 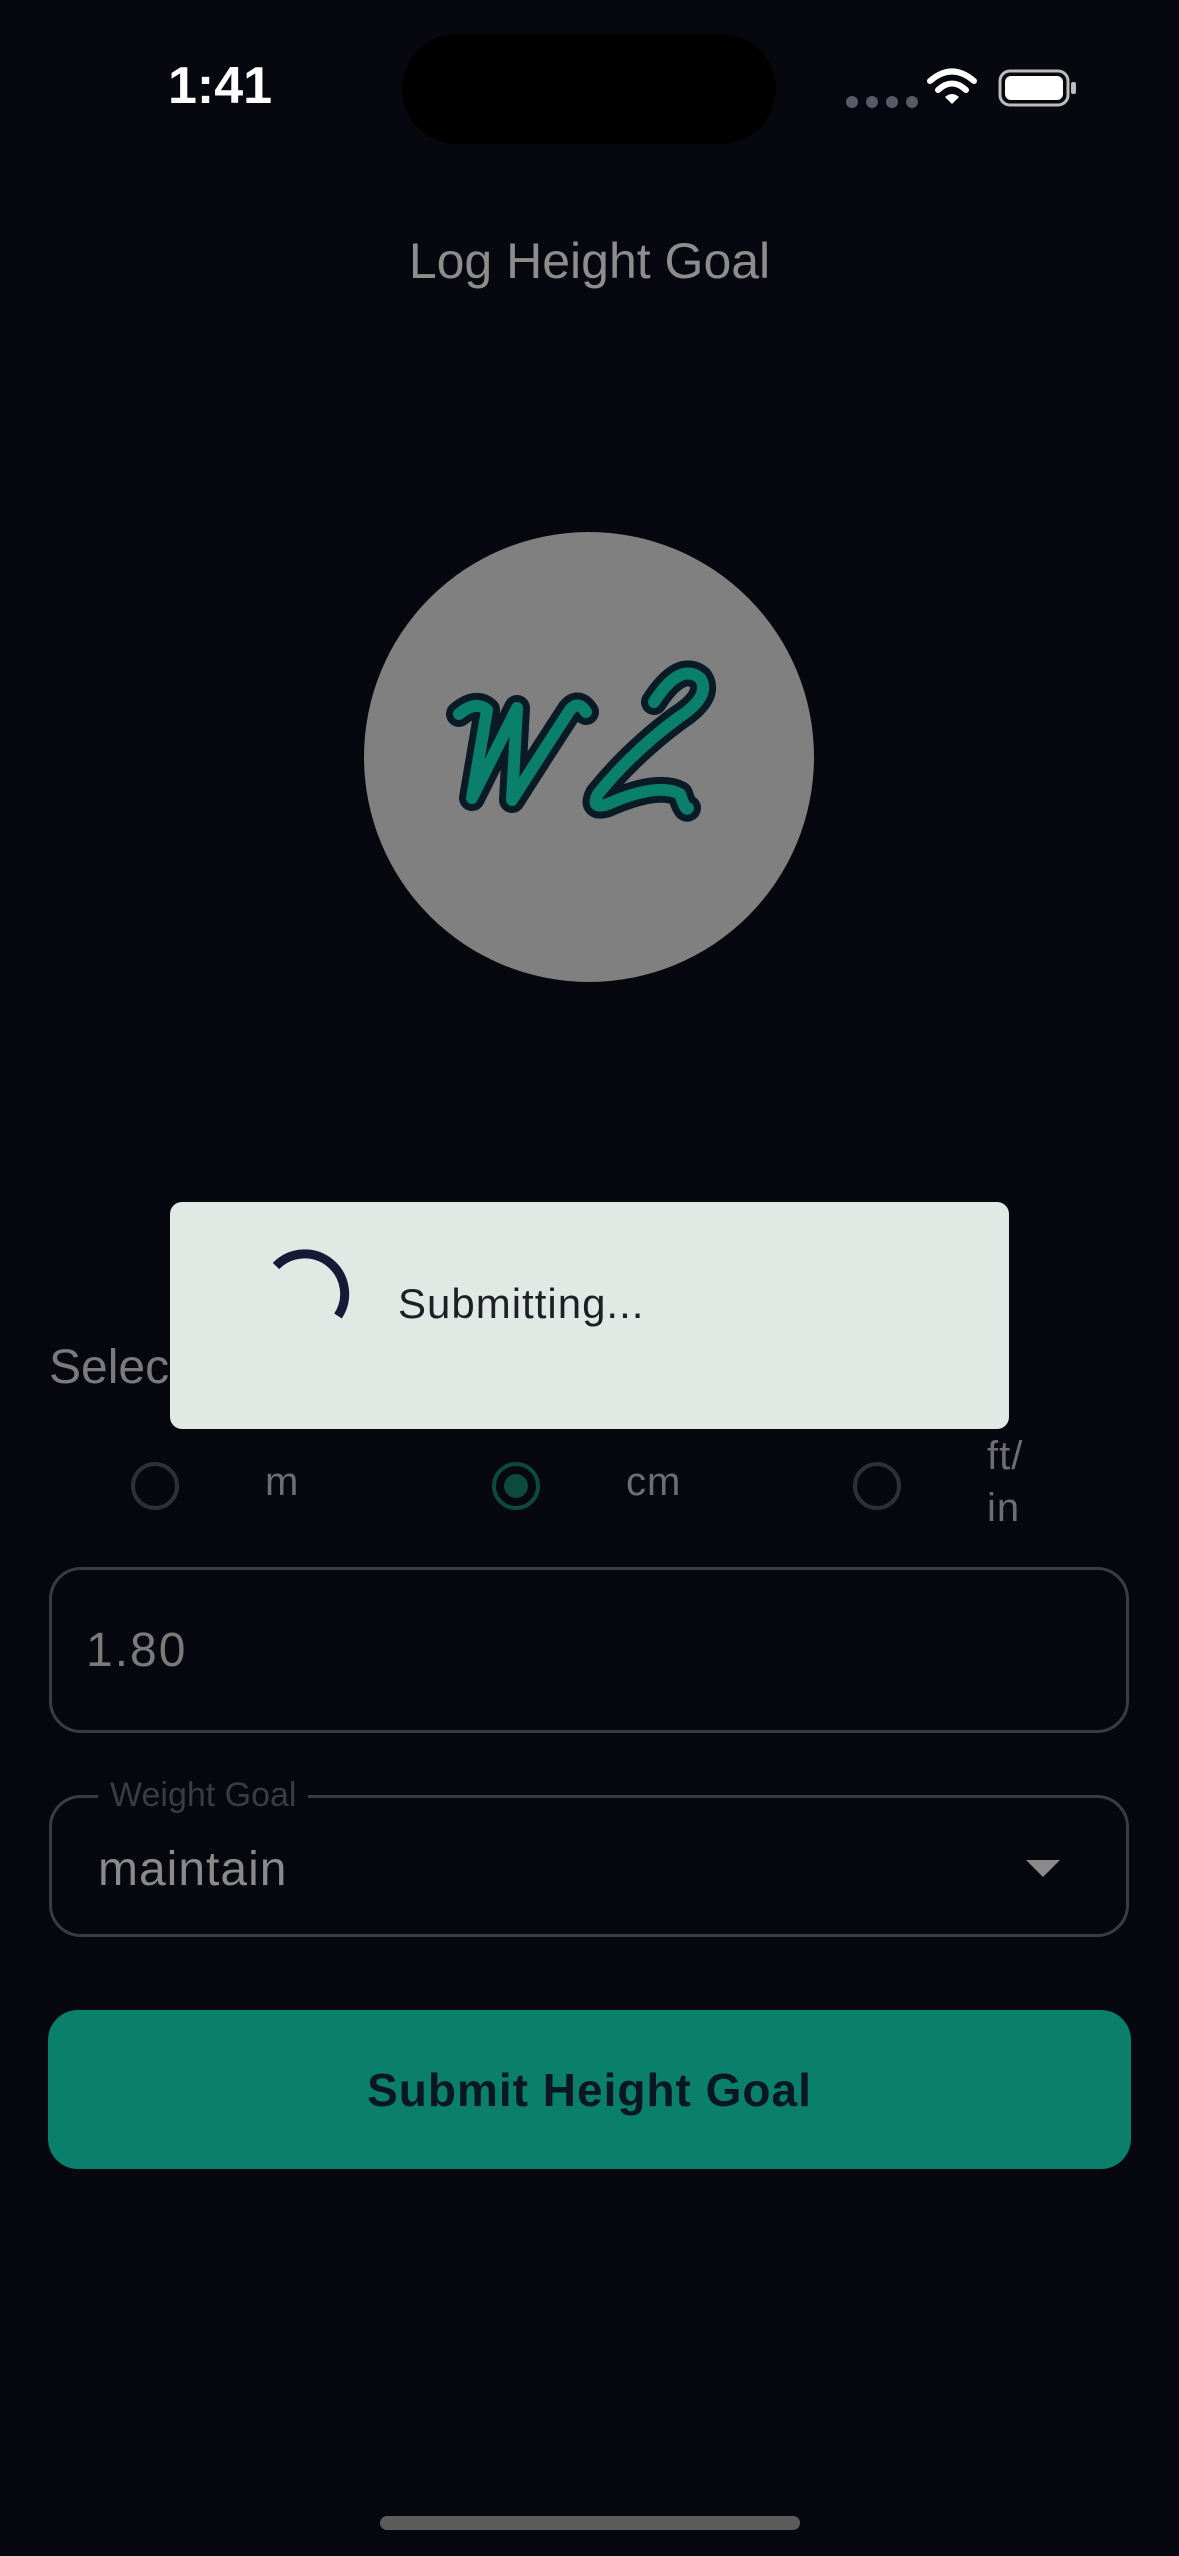 I want to click on status-time: 1:41, so click(x=220, y=86).